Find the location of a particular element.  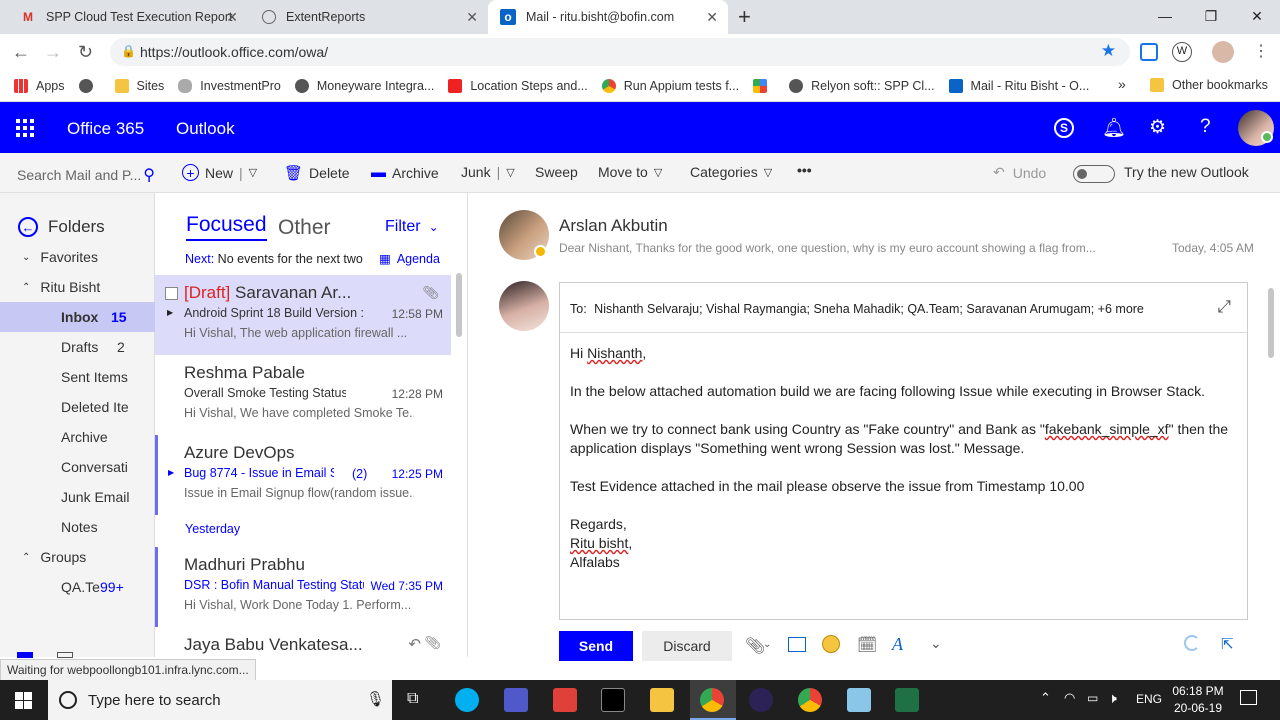

folder-sent-items: Sent Items is located at coordinates (77, 377).